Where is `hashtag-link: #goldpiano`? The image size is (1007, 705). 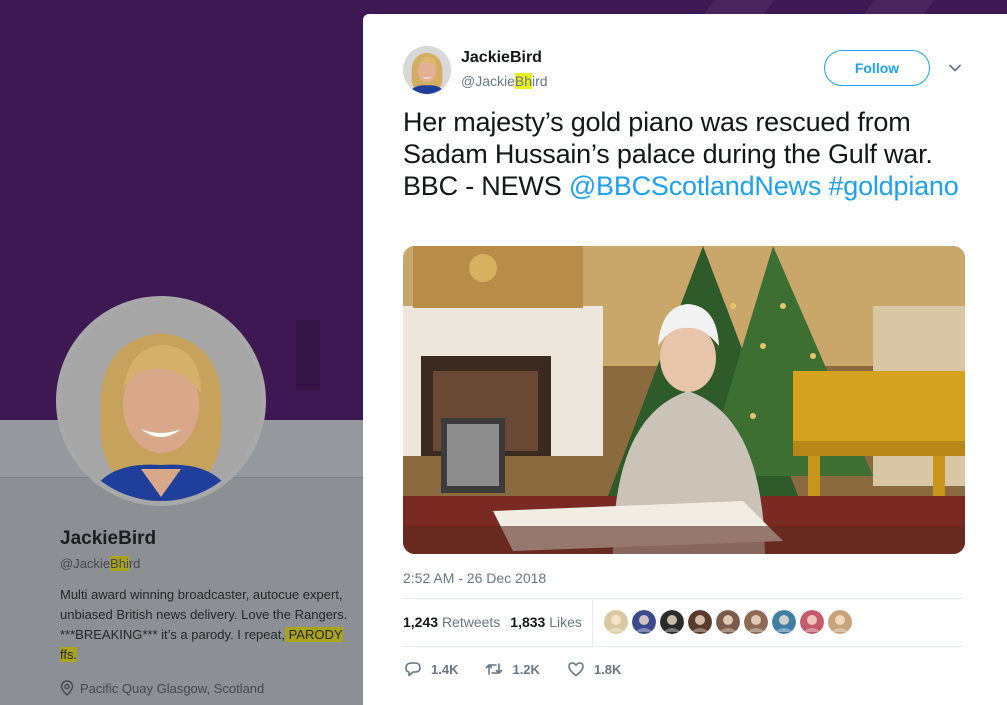
hashtag-link: #goldpiano is located at coordinates (893, 186).